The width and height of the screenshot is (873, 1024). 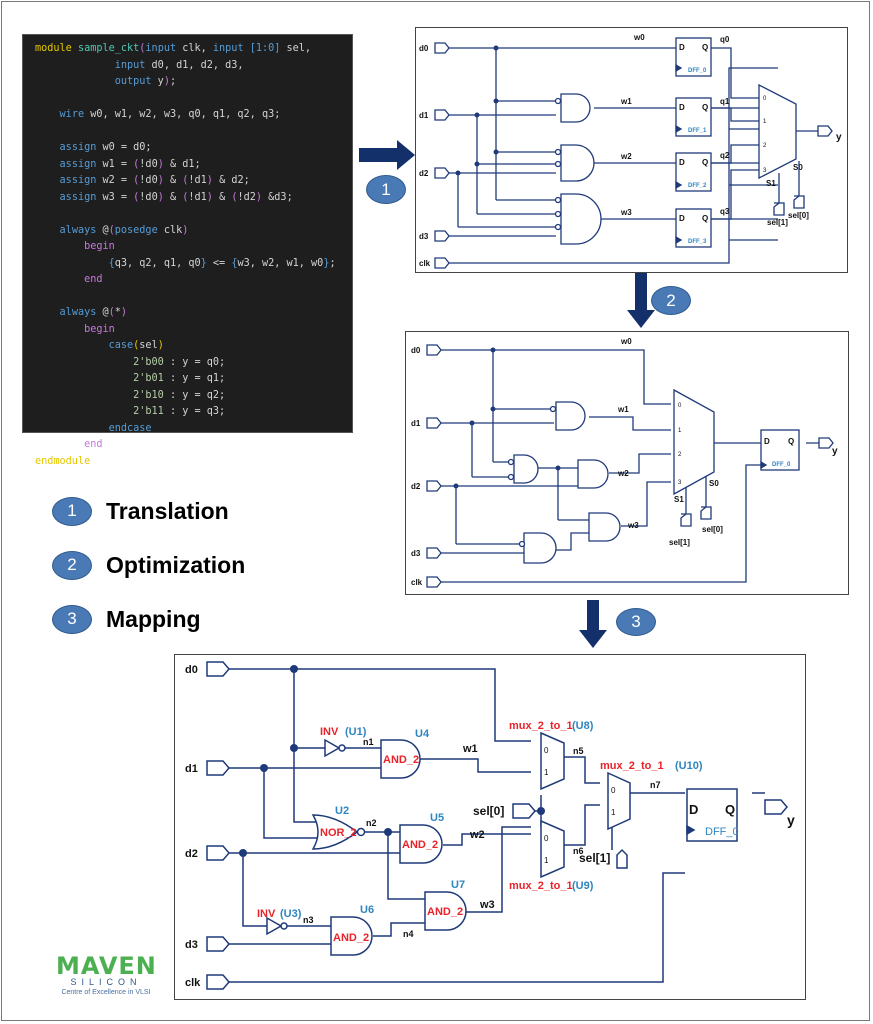 I want to click on code-token: sel, so click(x=148, y=345).